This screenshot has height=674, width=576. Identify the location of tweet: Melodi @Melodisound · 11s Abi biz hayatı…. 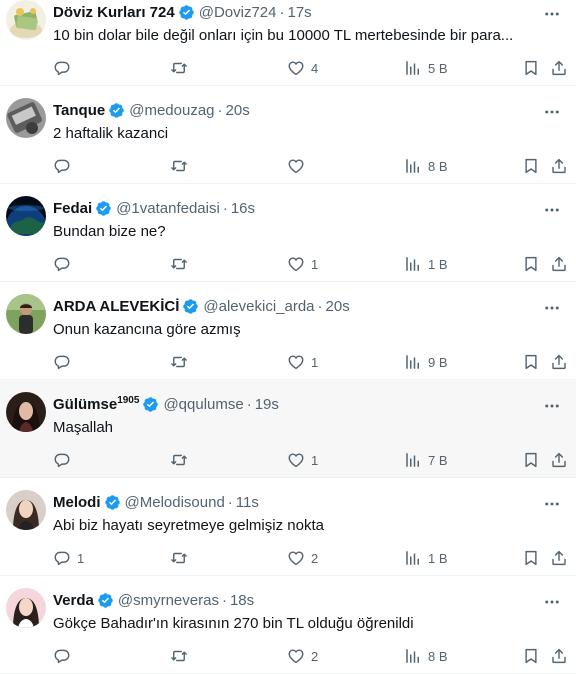
(288, 527).